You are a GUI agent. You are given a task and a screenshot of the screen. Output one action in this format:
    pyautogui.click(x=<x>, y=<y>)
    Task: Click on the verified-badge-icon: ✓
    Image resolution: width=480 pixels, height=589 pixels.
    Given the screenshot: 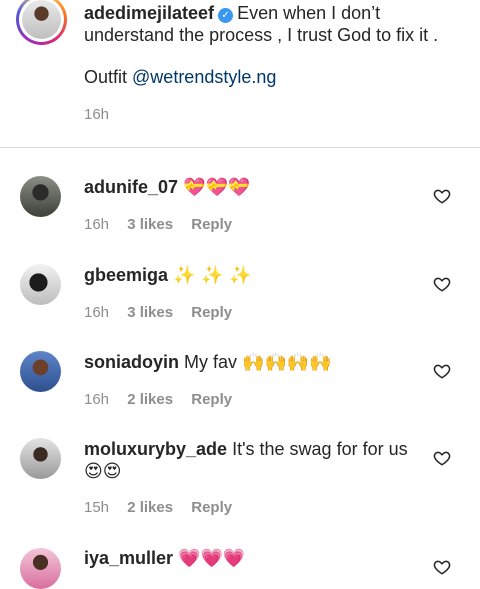 What is the action you would take?
    pyautogui.click(x=226, y=15)
    